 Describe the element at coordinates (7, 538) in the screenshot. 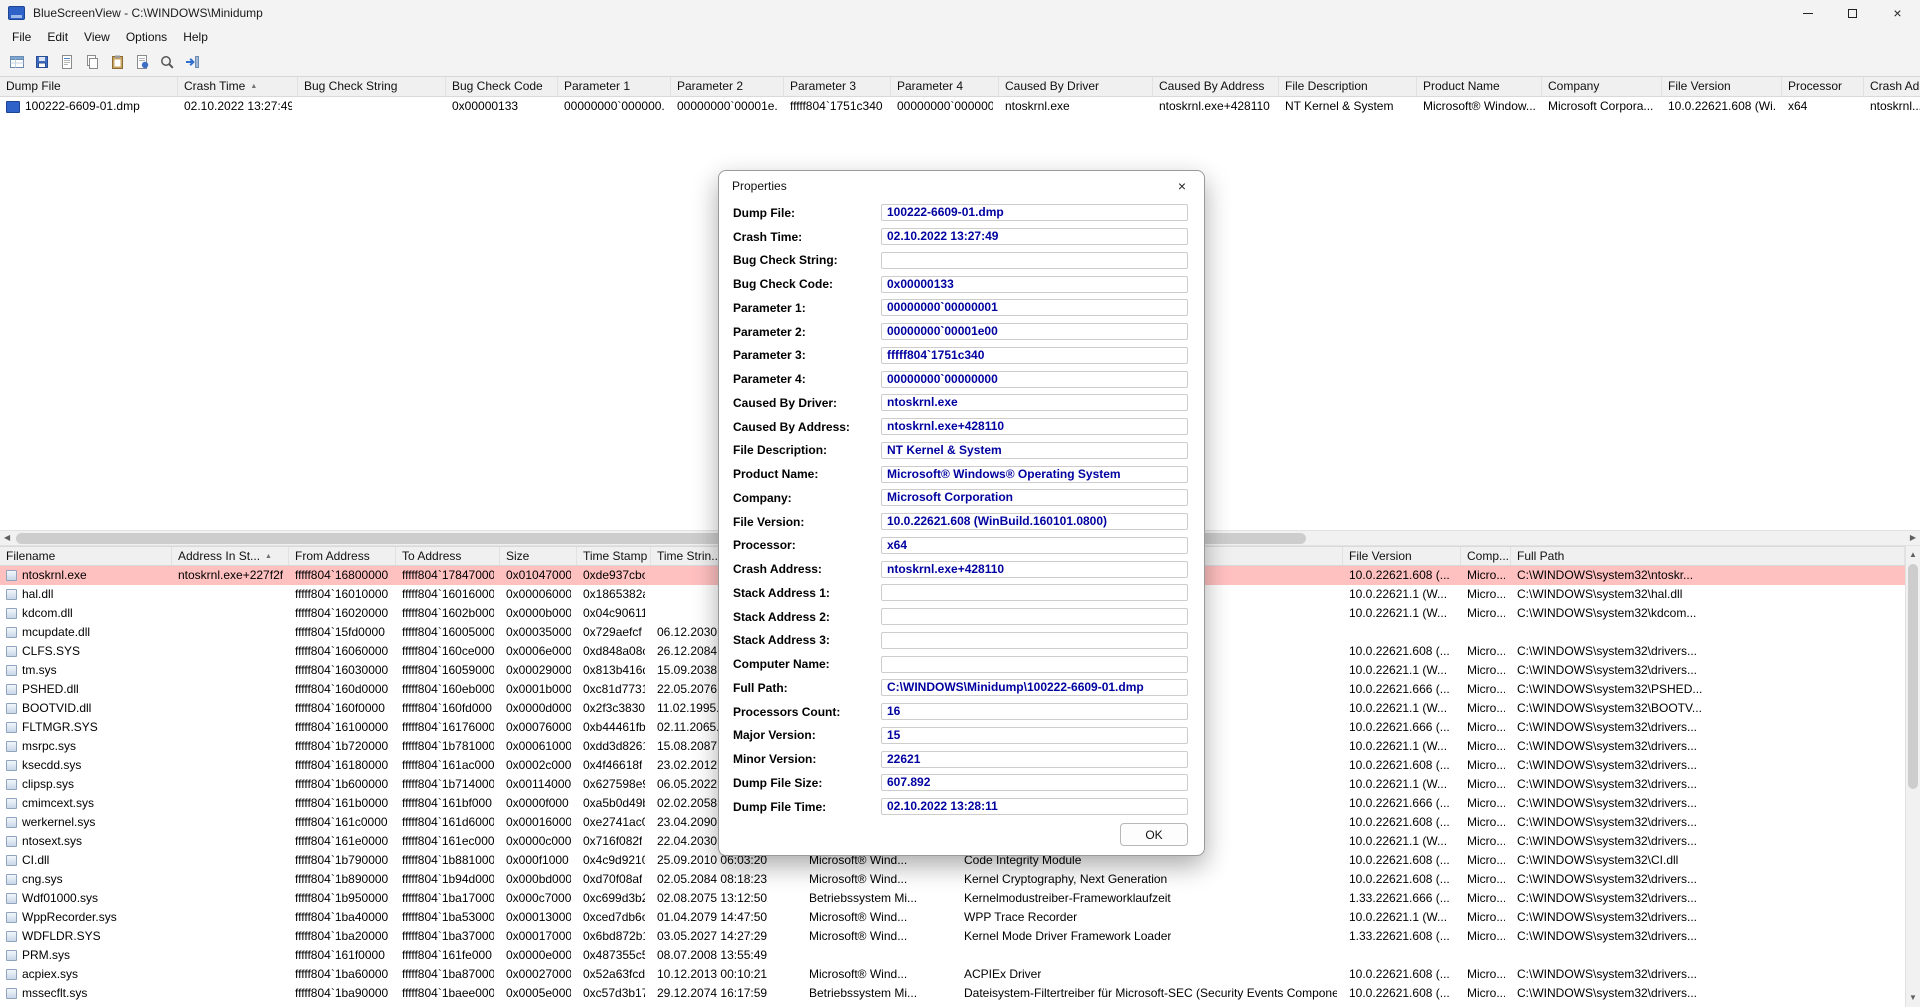

I see `scroll-left-icon: ◀` at that location.